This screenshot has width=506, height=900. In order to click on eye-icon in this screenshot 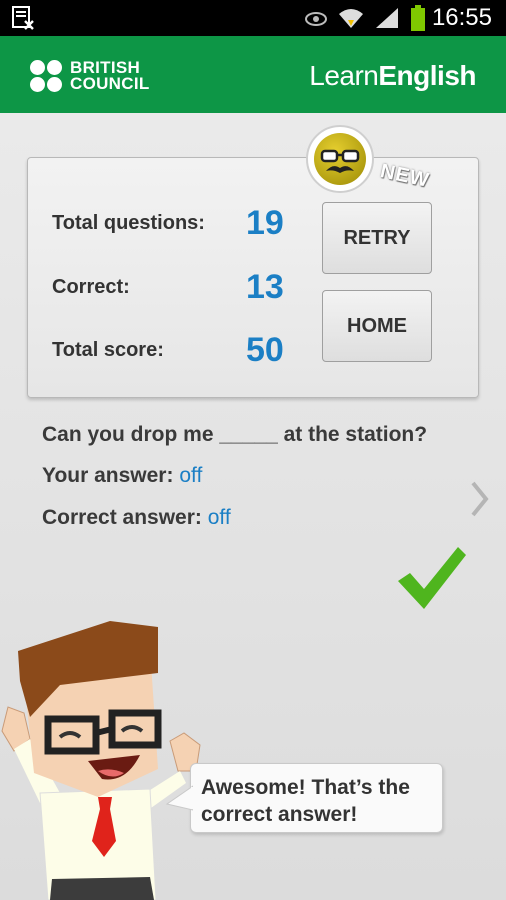, I will do `click(316, 19)`.